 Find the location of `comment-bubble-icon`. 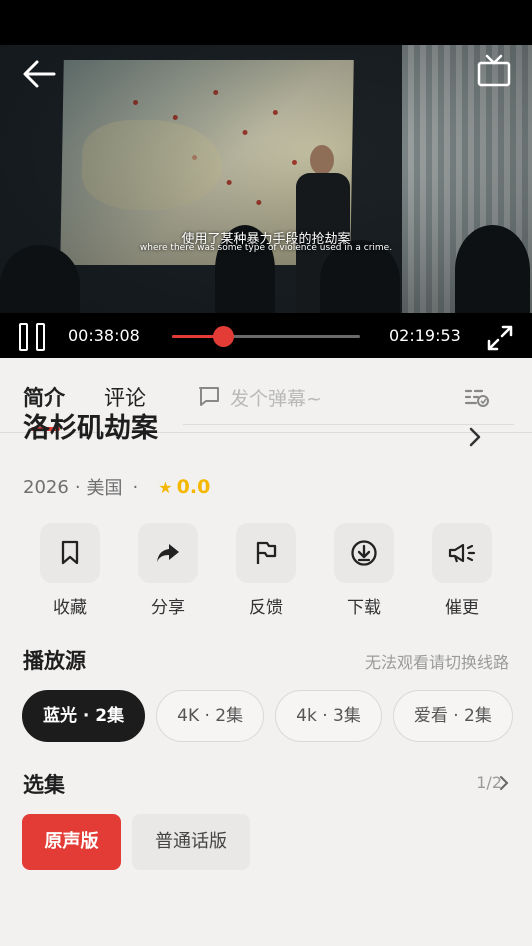

comment-bubble-icon is located at coordinates (209, 396).